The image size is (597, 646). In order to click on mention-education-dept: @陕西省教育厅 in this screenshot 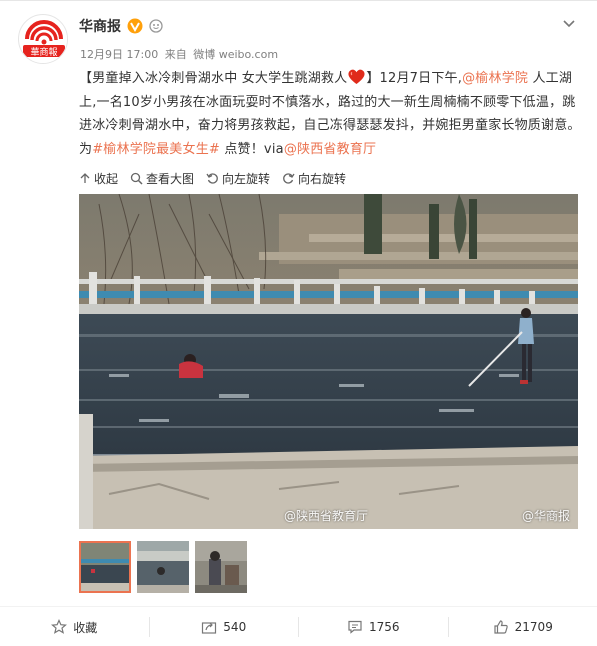, I will do `click(330, 149)`.